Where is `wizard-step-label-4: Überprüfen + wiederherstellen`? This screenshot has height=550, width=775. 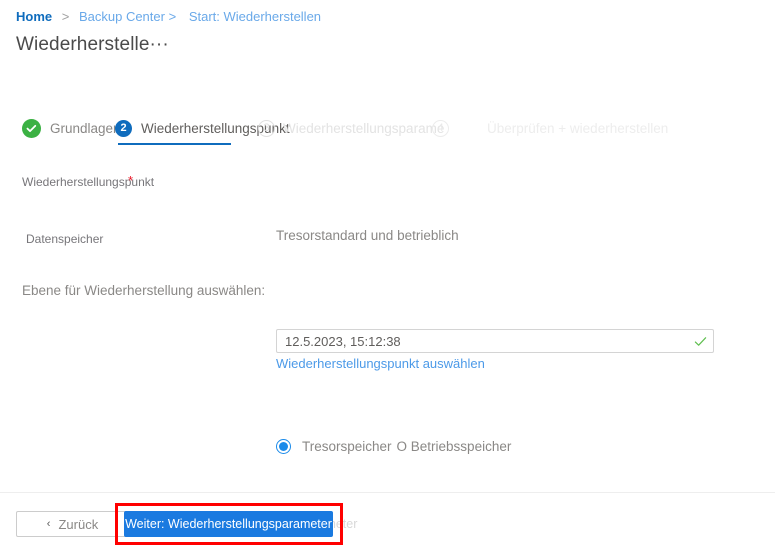 wizard-step-label-4: Überprüfen + wiederherstellen is located at coordinates (578, 128).